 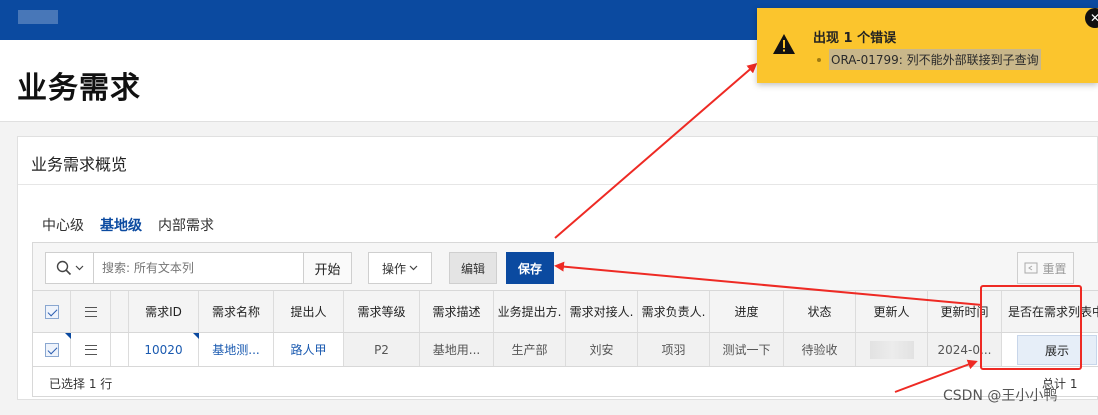 What do you see at coordinates (530, 349) in the screenshot?
I see `cell-business-party: 生产部` at bounding box center [530, 349].